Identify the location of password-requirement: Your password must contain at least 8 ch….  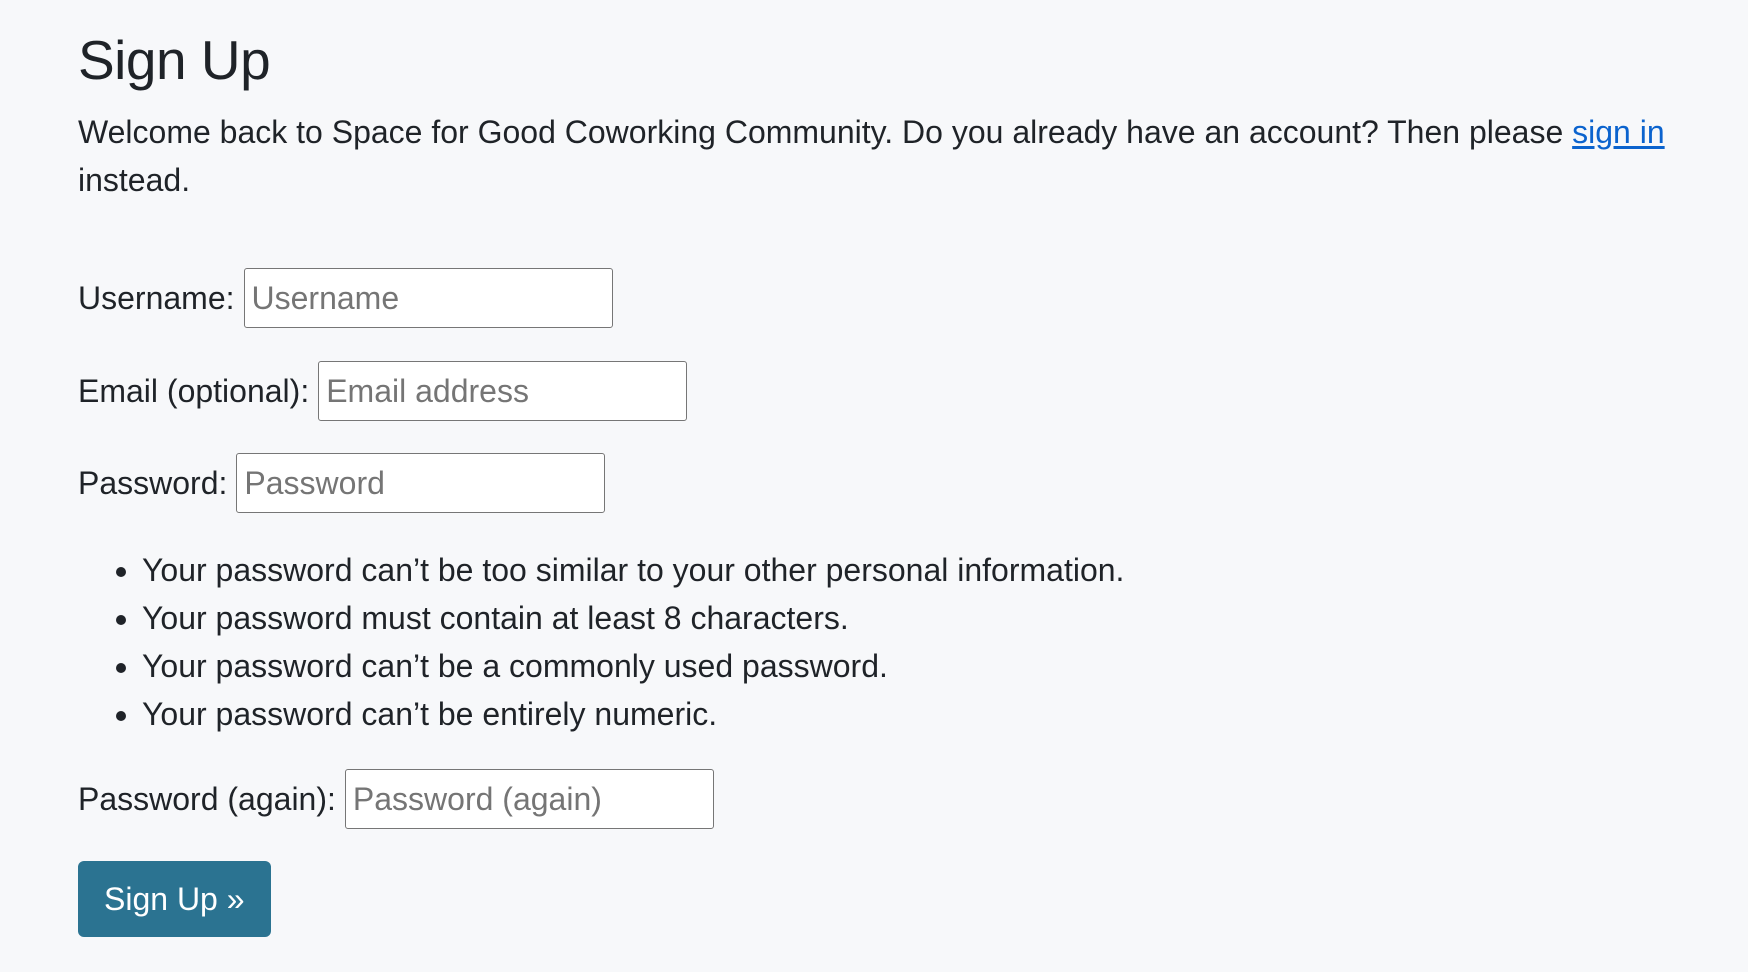
(633, 618).